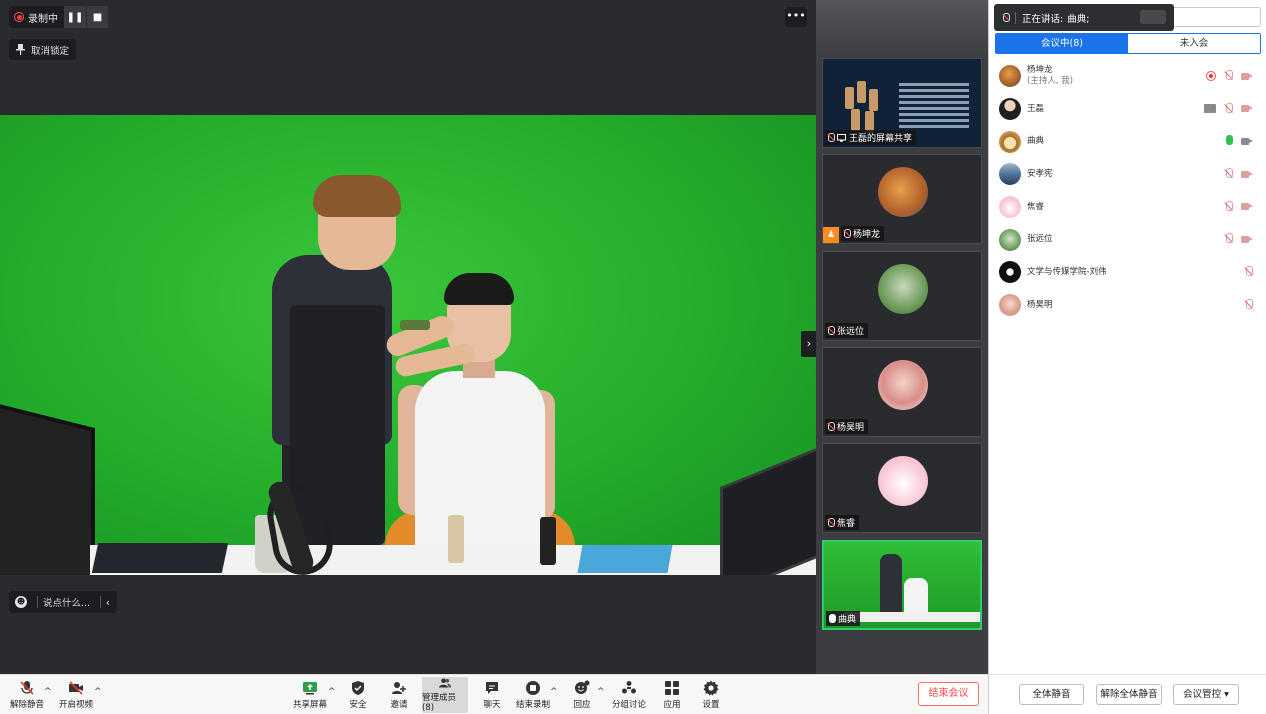  What do you see at coordinates (601, 692) in the screenshot?
I see `reaction-options-icon: ^` at bounding box center [601, 692].